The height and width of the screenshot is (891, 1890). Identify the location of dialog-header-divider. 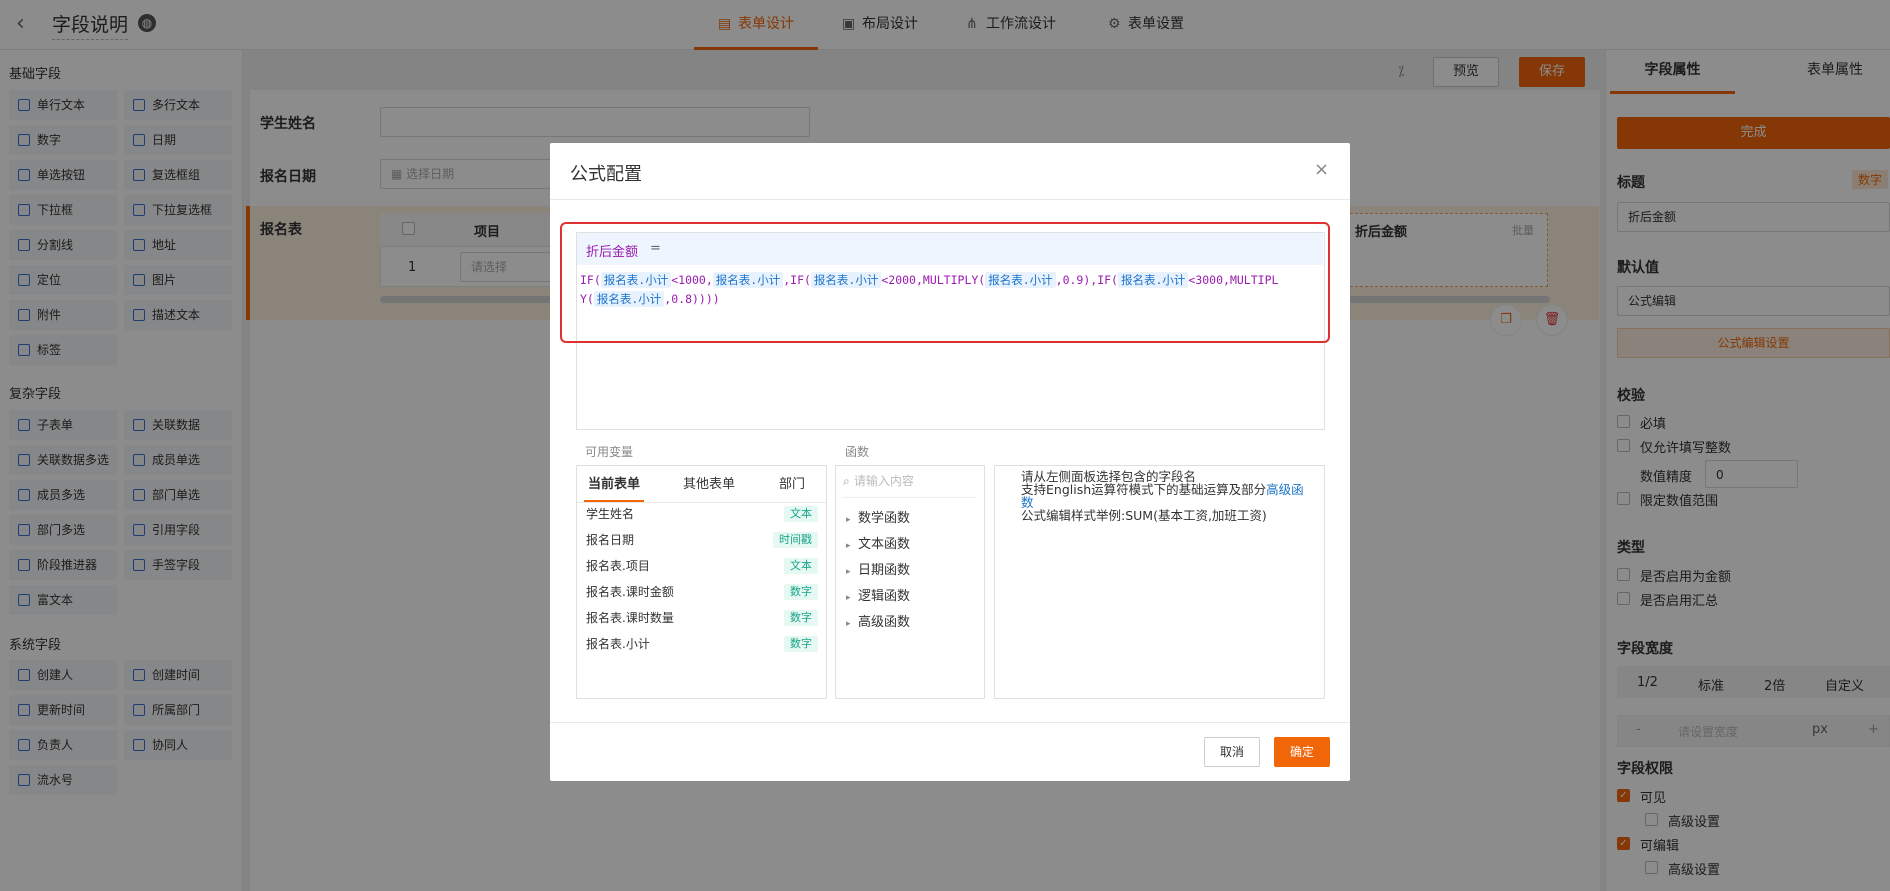
(950, 199).